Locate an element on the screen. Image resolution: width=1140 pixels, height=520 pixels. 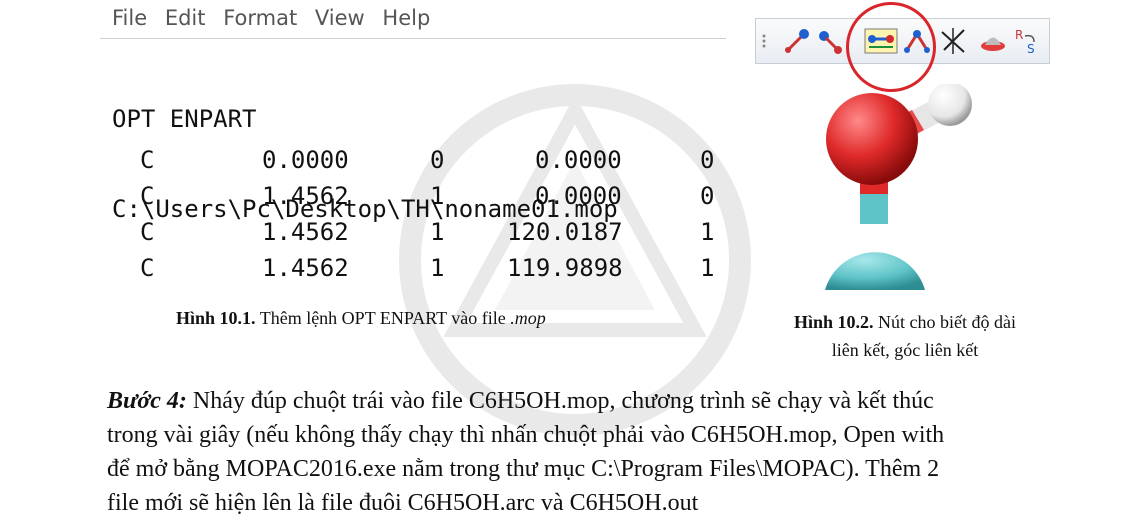
menu-file: File is located at coordinates (129, 18).